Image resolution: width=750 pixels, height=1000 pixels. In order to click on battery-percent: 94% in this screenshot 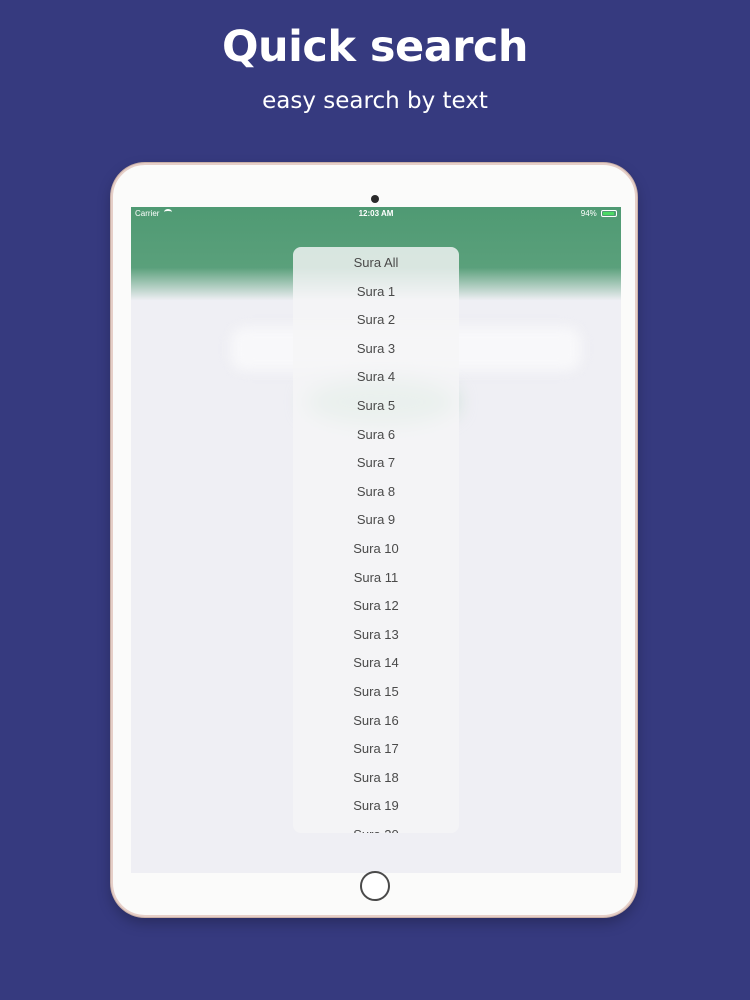, I will do `click(588, 213)`.